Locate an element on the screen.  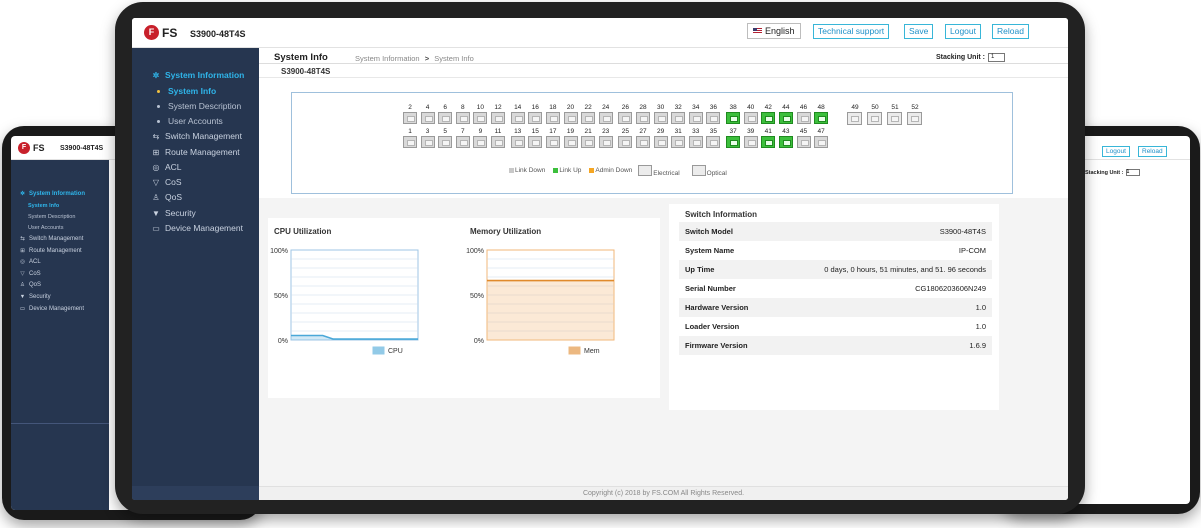
page-title: System Info is located at coordinates (301, 57).